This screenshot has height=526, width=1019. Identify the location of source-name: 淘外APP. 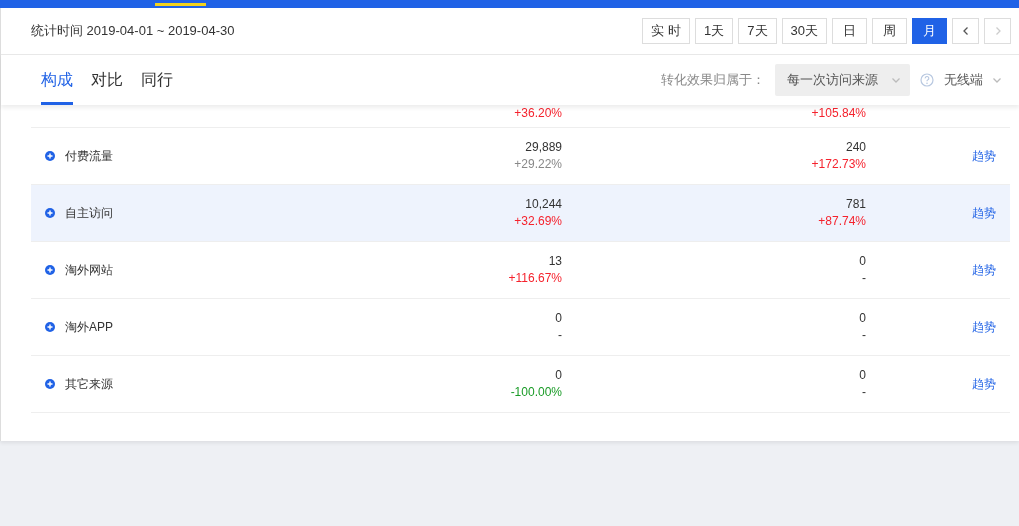
(89, 327).